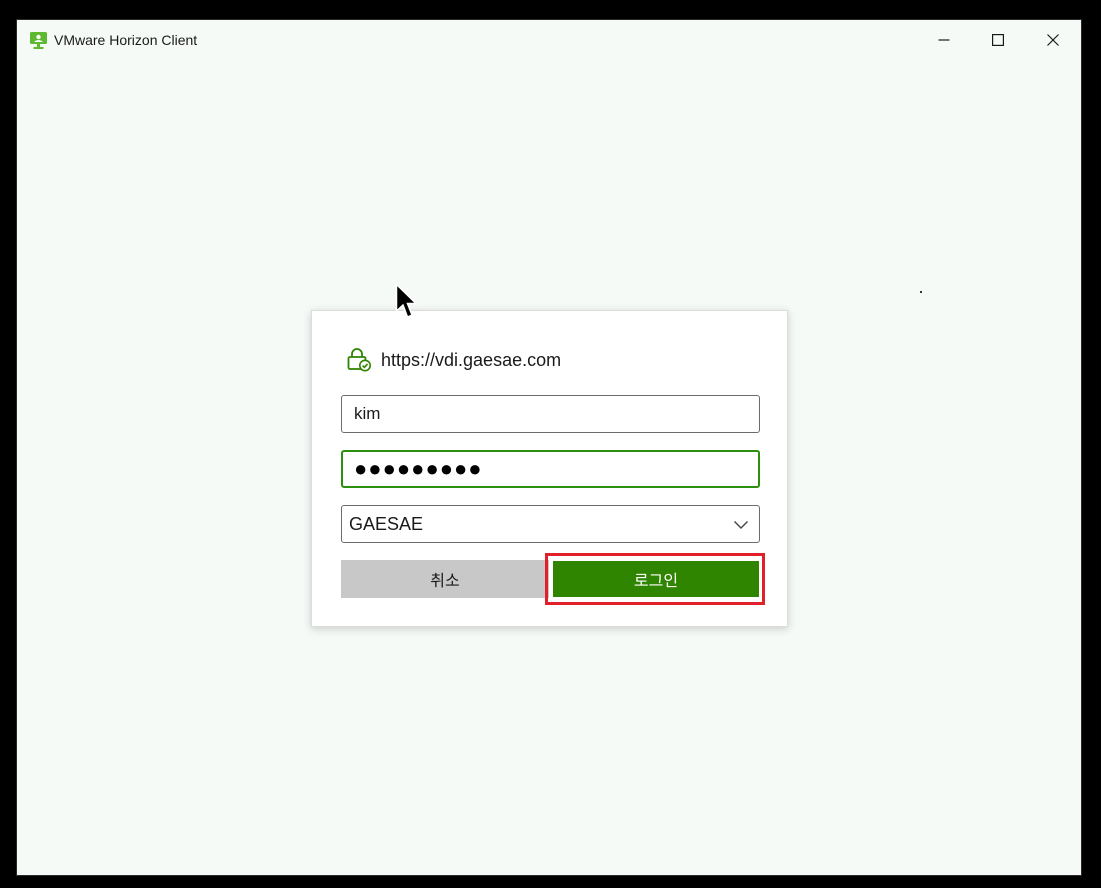 This screenshot has height=888, width=1101. I want to click on minimize-icon, so click(944, 40).